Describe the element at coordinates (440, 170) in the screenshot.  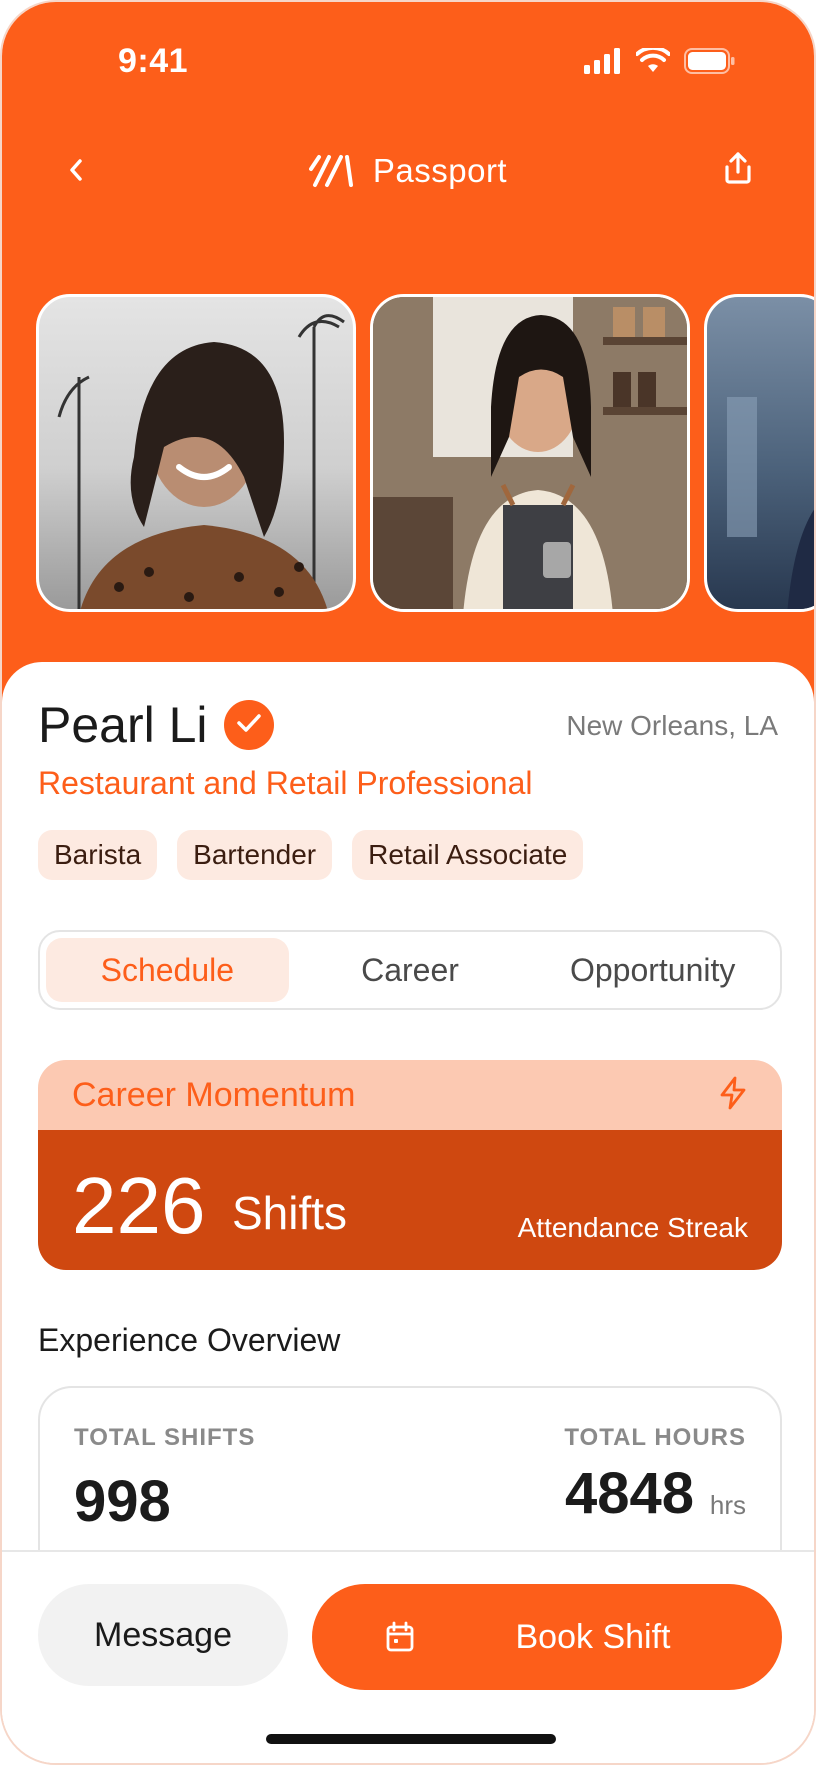
I see `page-title: Passport` at that location.